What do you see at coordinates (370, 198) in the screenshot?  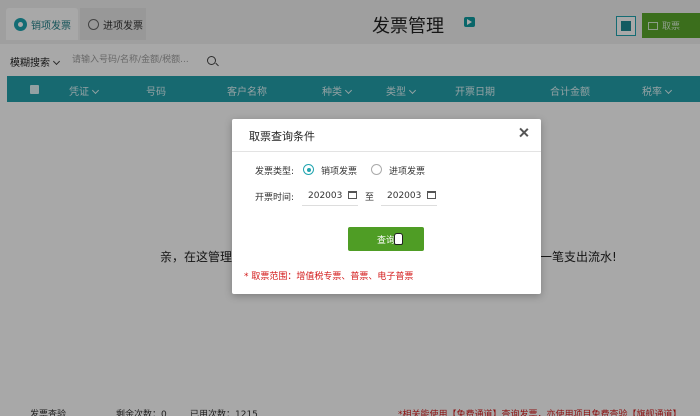 I see `date-separator: 至` at bounding box center [370, 198].